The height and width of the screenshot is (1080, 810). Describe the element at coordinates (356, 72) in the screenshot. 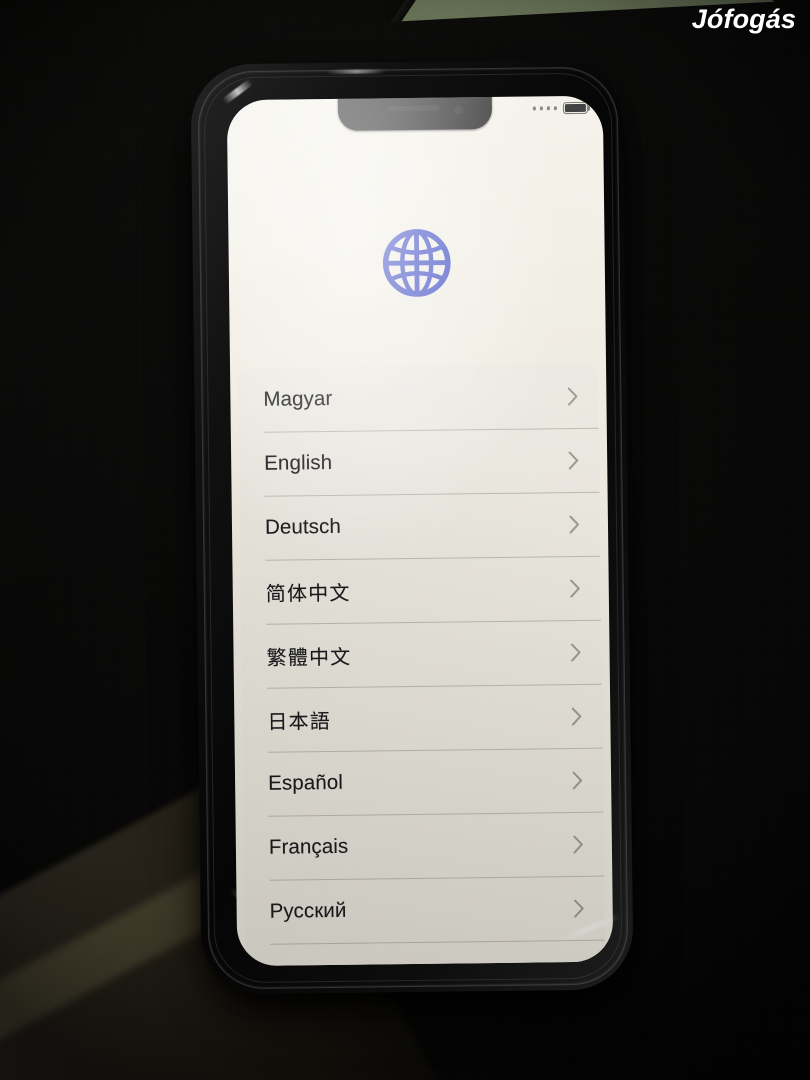

I see `bezel-glint-top` at that location.